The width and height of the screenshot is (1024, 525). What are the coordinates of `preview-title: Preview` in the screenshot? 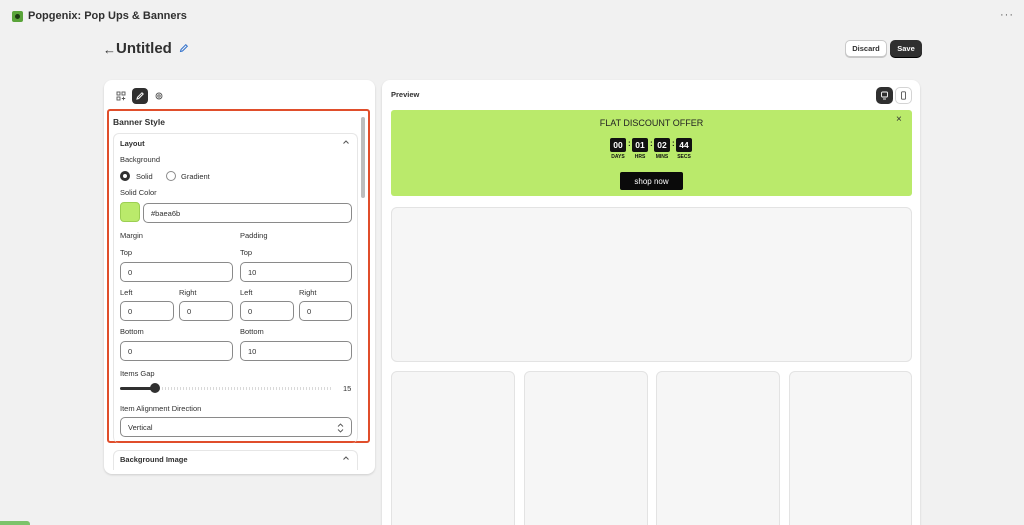 It's located at (405, 94).